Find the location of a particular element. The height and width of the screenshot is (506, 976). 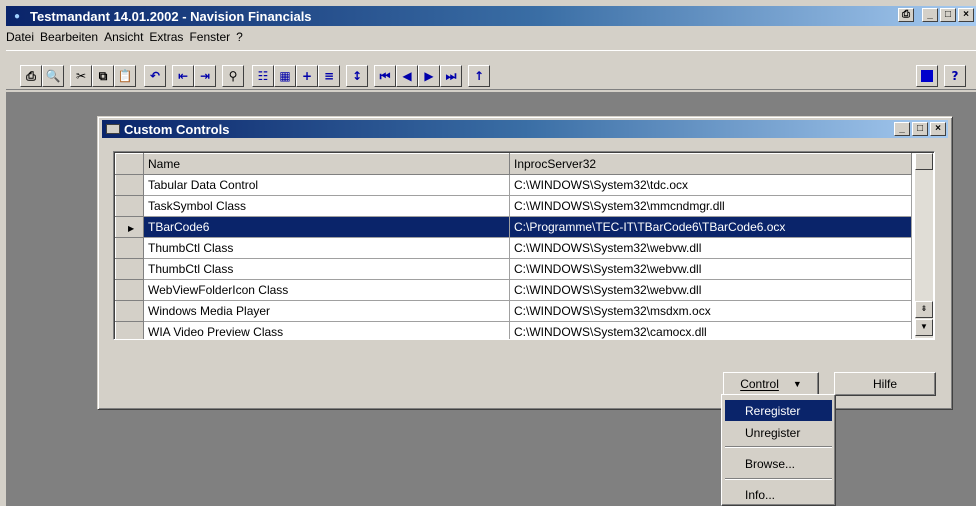

row-selector-header is located at coordinates (129, 164).